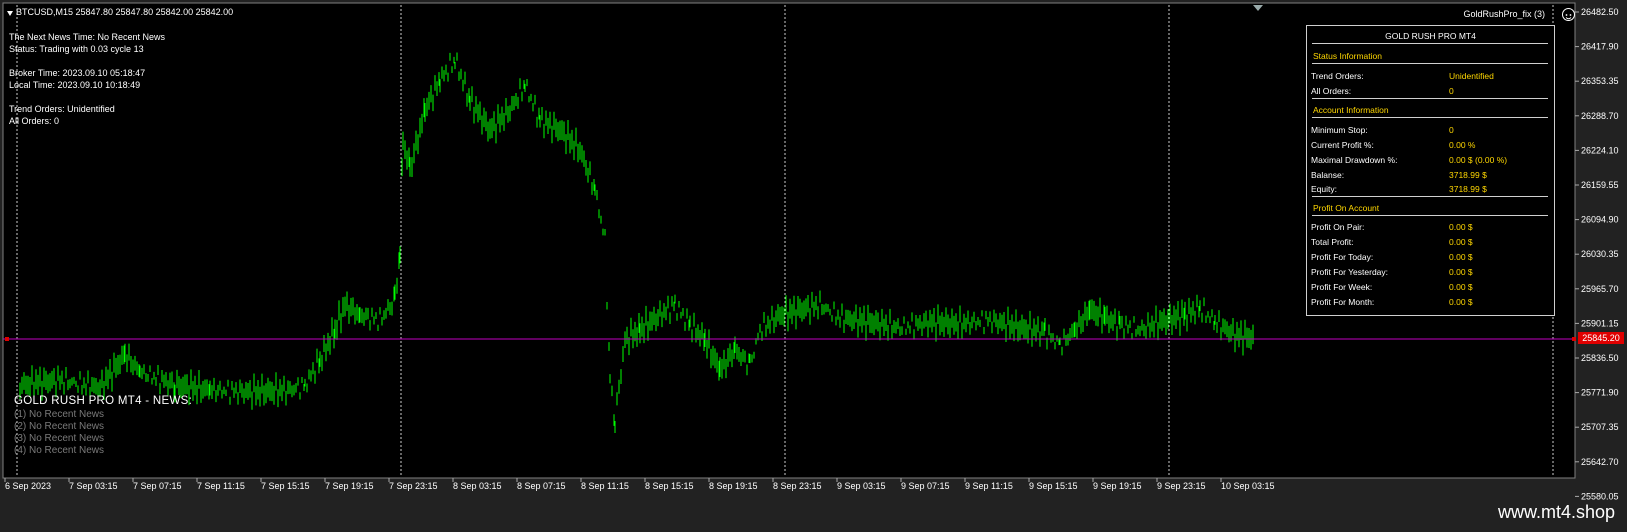  What do you see at coordinates (1600, 47) in the screenshot?
I see `price-axis-label: 26417.90` at bounding box center [1600, 47].